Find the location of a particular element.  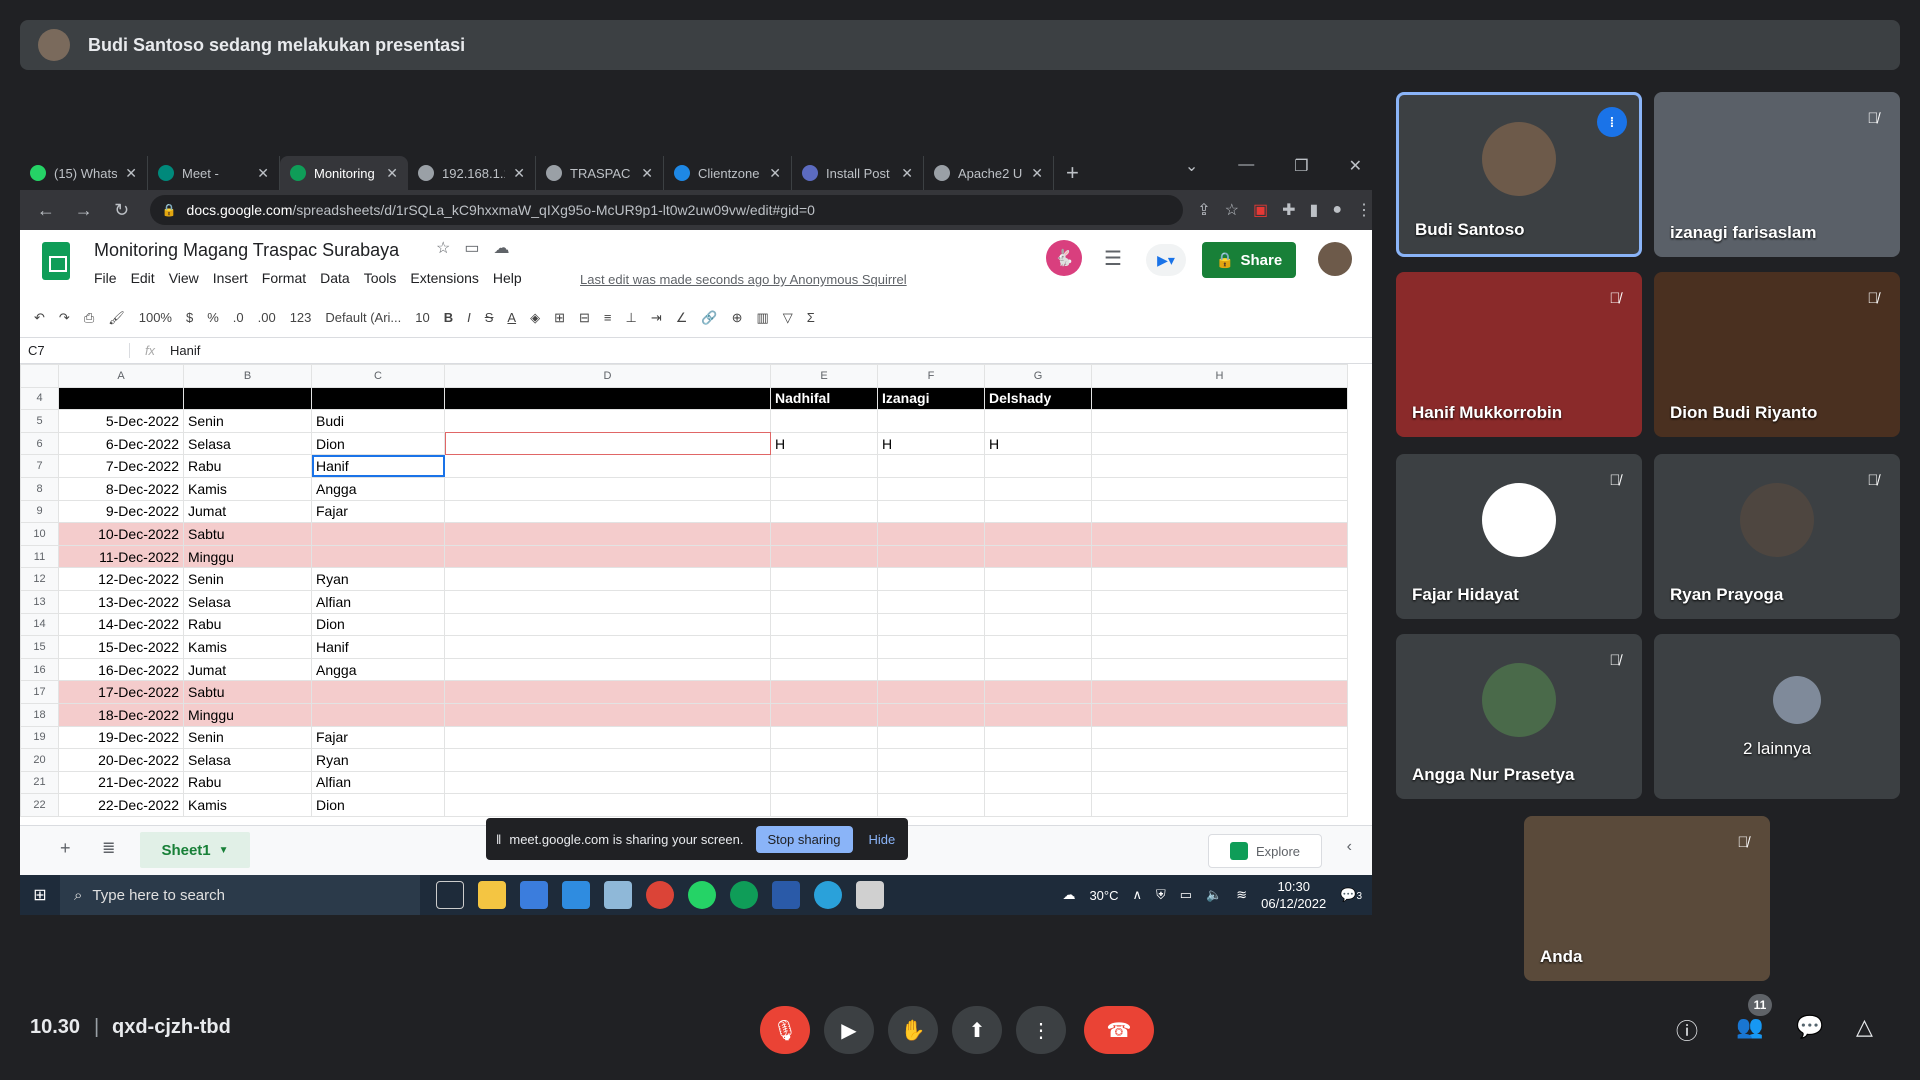

task-view-icon is located at coordinates (450, 895).